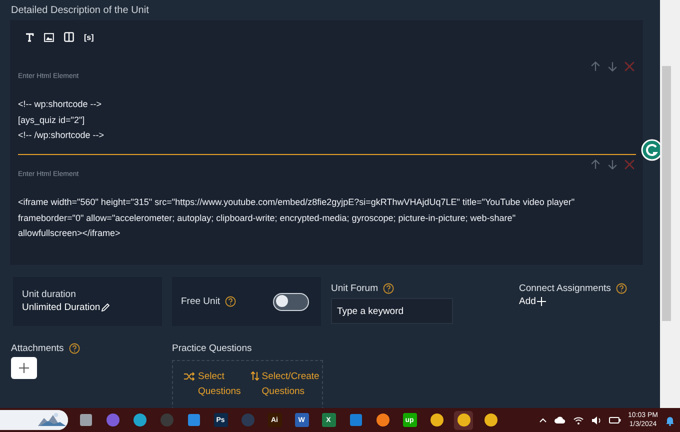  Describe the element at coordinates (61, 307) in the screenshot. I see `duration-value: Unlimited Duration` at that location.